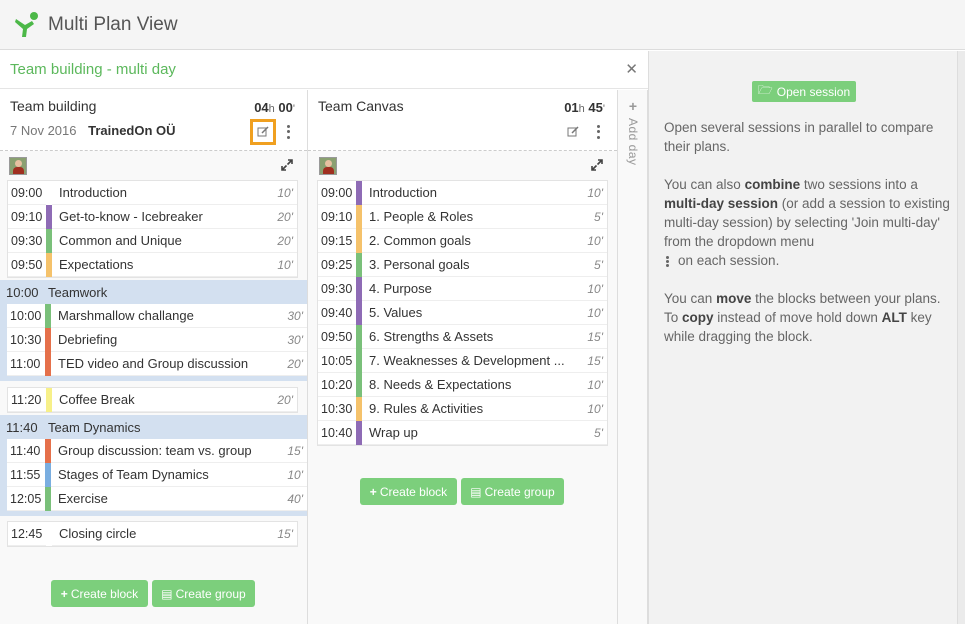 The width and height of the screenshot is (965, 624). Describe the element at coordinates (462, 432) in the screenshot. I see `block-row: 10:40 Wrap up 5'` at that location.